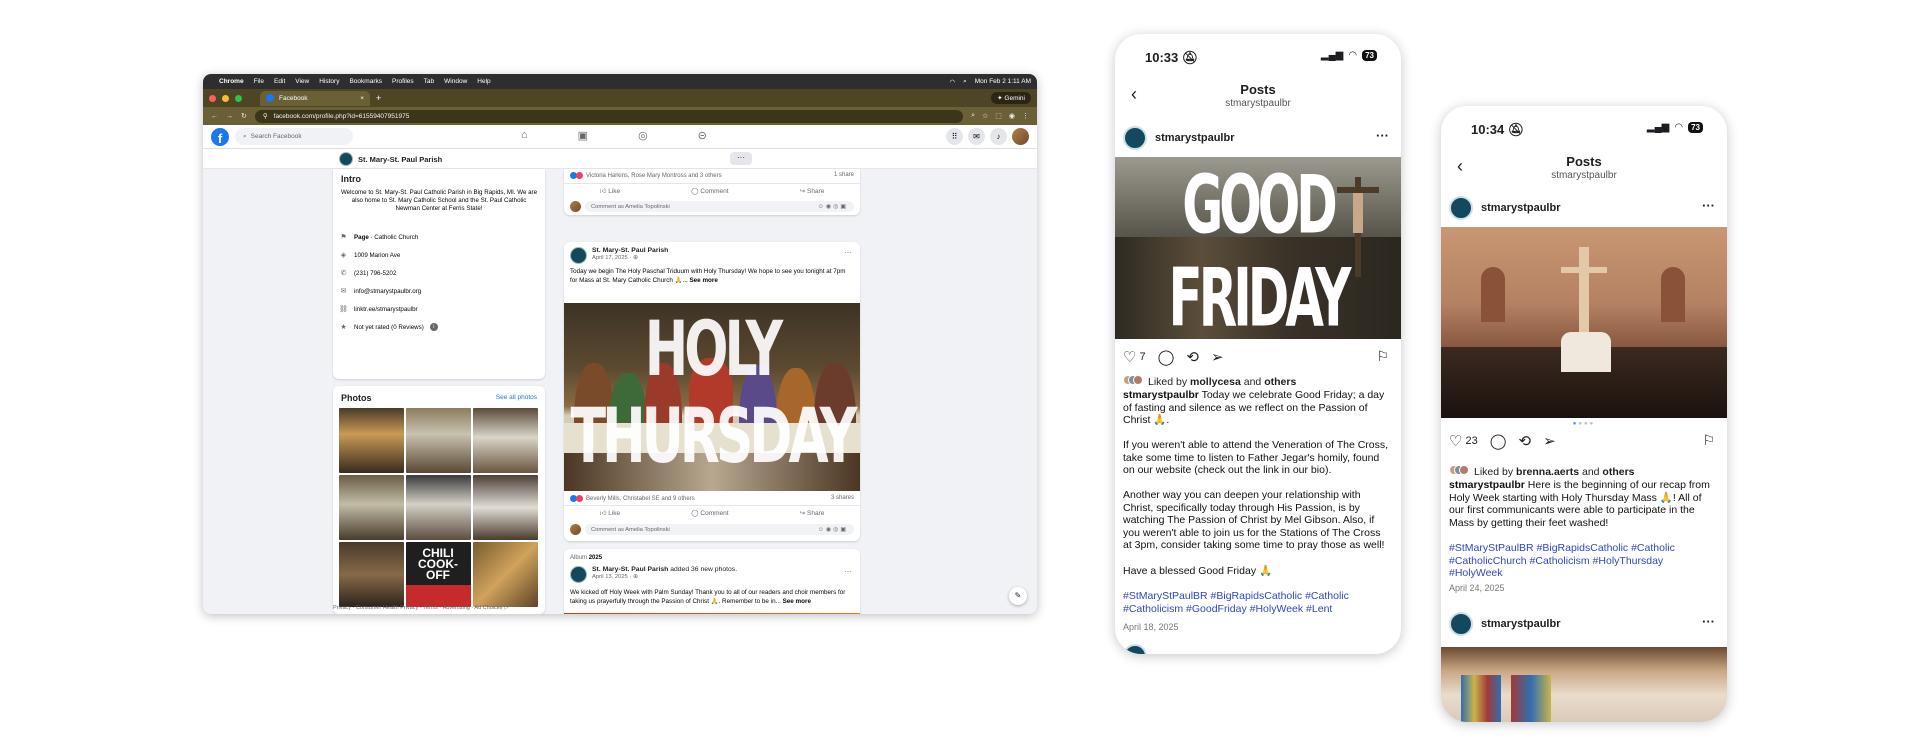 The image size is (1920, 755). Describe the element at coordinates (976, 136) in the screenshot. I see `messenger-icon: ✉` at that location.